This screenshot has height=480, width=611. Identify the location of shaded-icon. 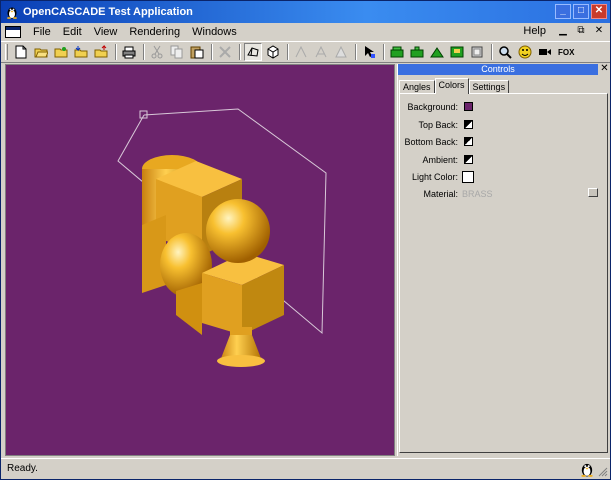
(273, 52).